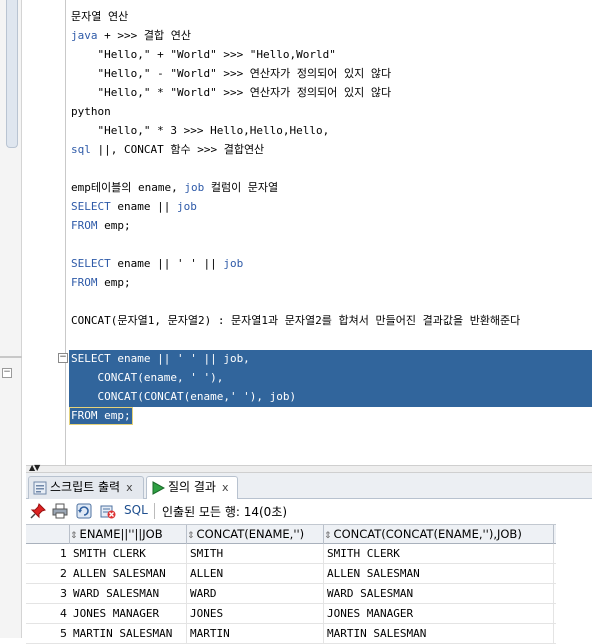 The height and width of the screenshot is (644, 592). I want to click on row-number: 1, so click(63, 553).